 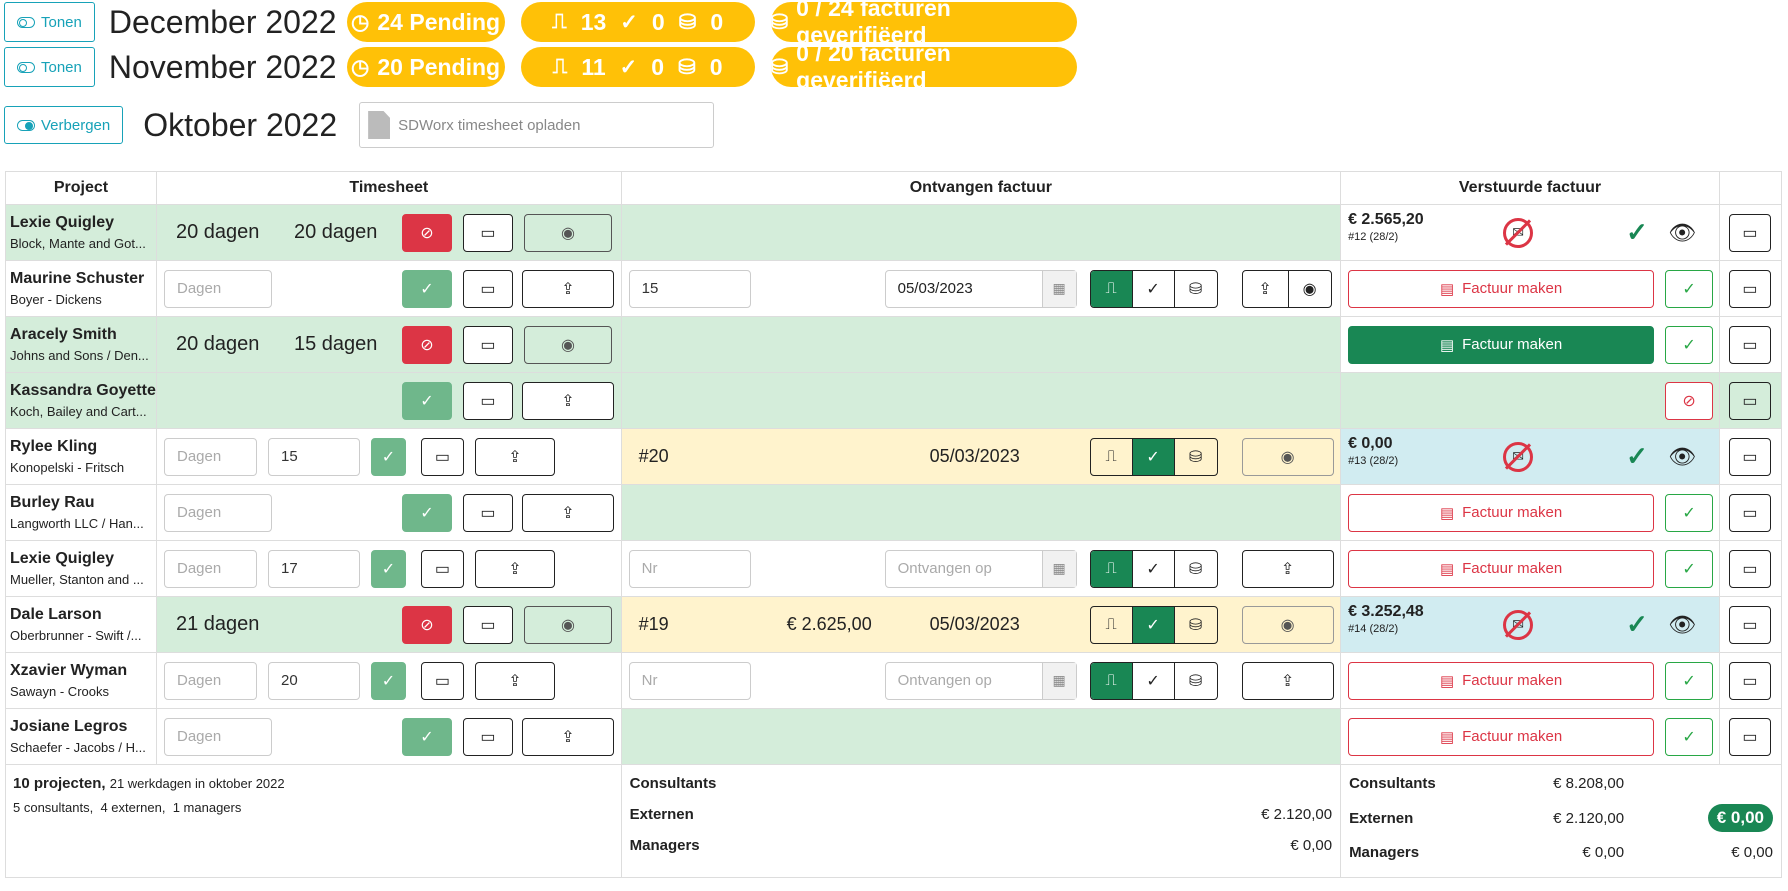 What do you see at coordinates (1266, 288) in the screenshot?
I see `upload-icon: ⇪` at bounding box center [1266, 288].